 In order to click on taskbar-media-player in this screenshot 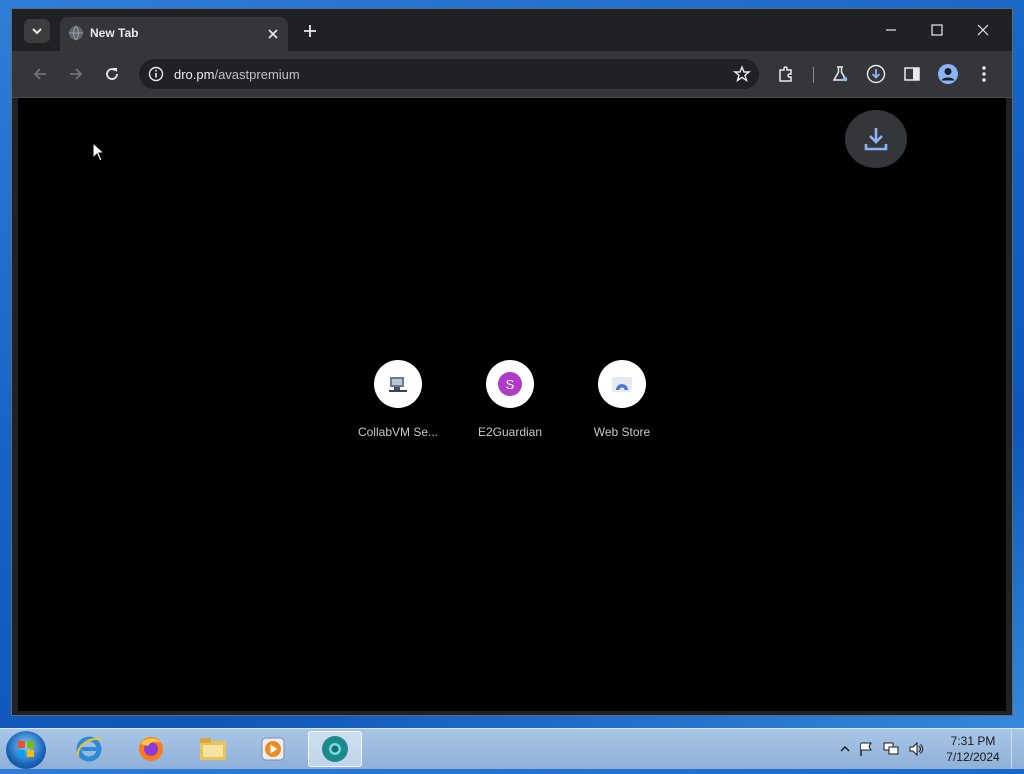, I will do `click(273, 749)`.